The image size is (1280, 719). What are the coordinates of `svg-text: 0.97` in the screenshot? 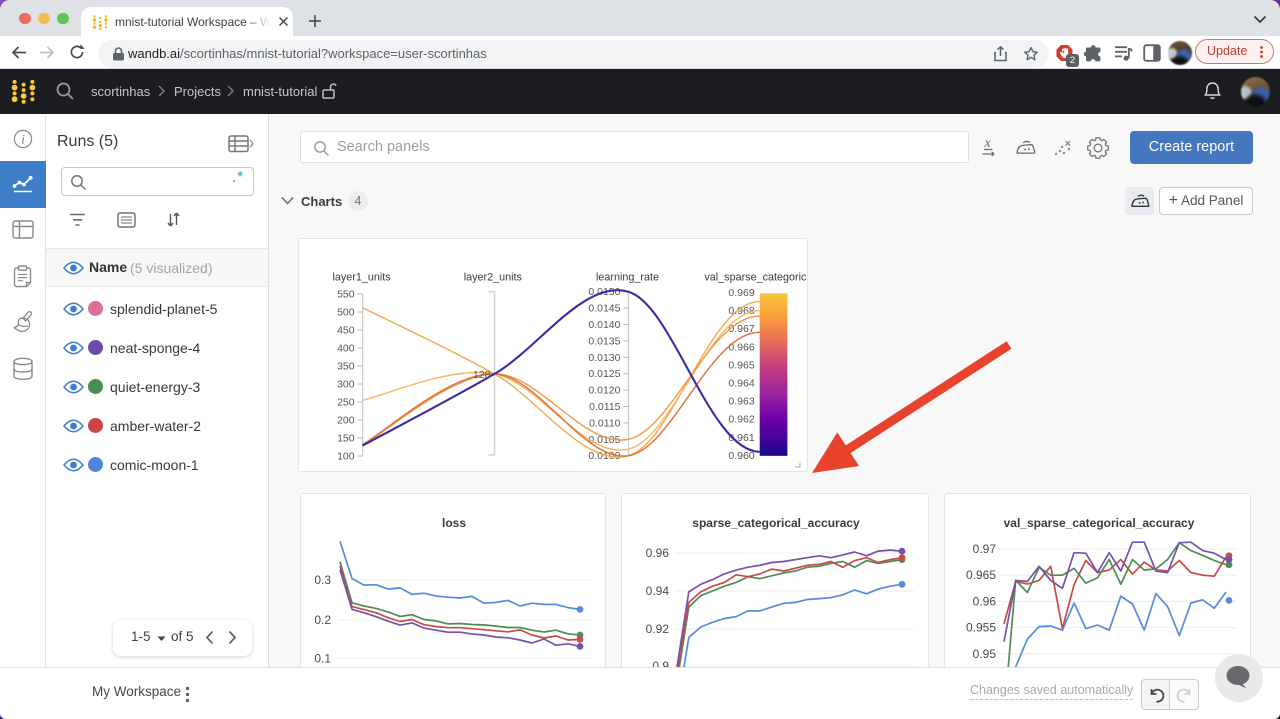 It's located at (985, 549).